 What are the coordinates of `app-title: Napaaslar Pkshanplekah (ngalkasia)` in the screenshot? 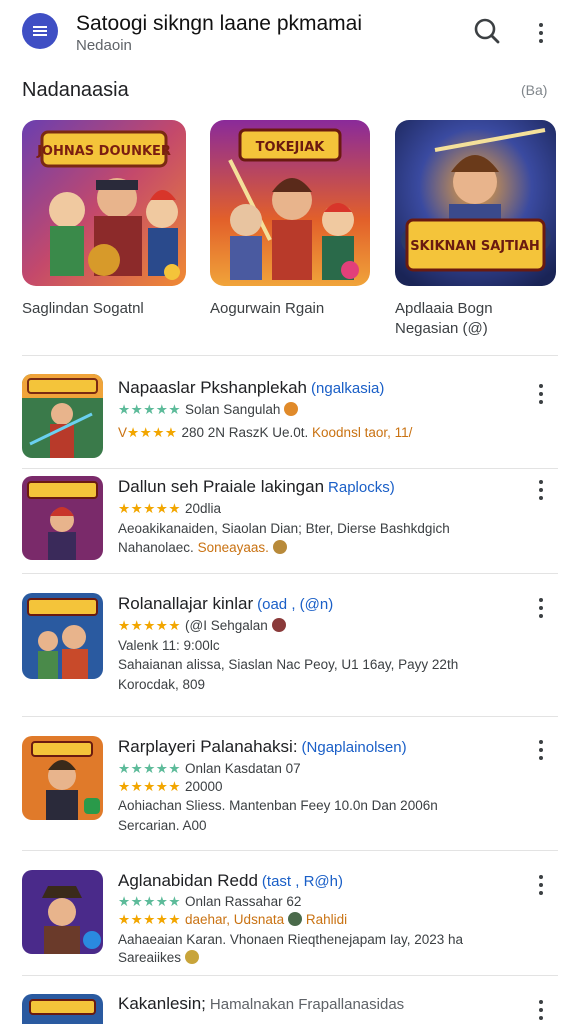 It's located at (251, 387).